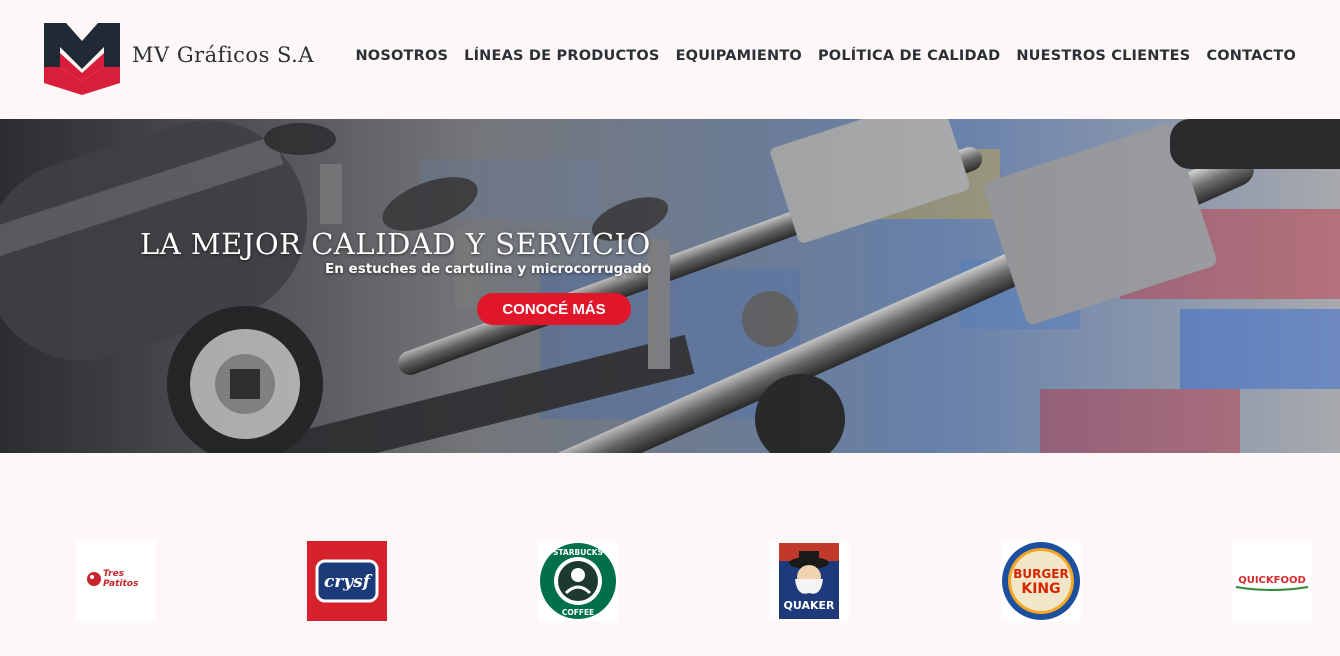  Describe the element at coordinates (121, 584) in the screenshot. I see `svg-text: Patitos` at that location.